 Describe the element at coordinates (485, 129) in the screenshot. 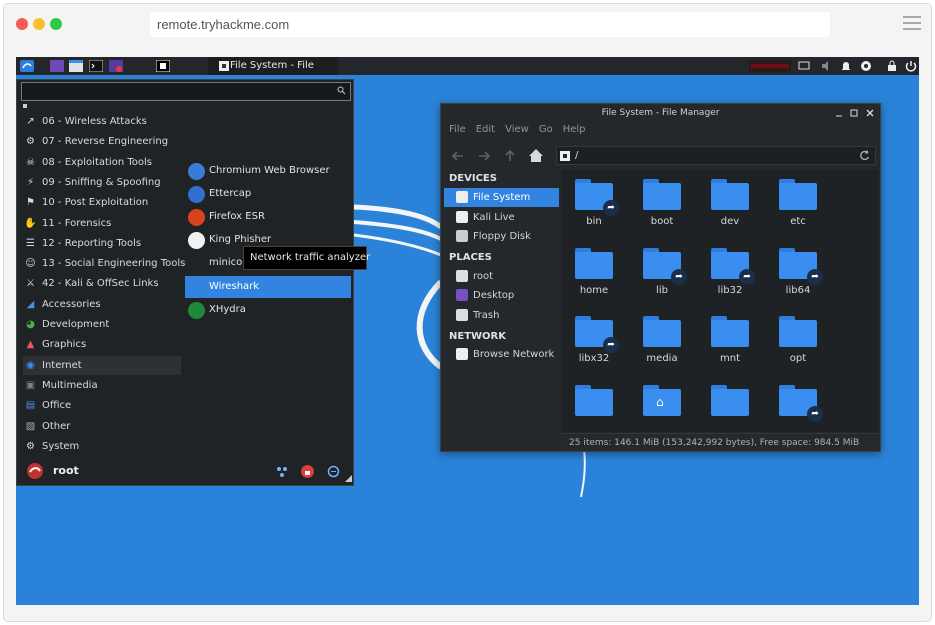

I see `menu-edit: Edit` at that location.